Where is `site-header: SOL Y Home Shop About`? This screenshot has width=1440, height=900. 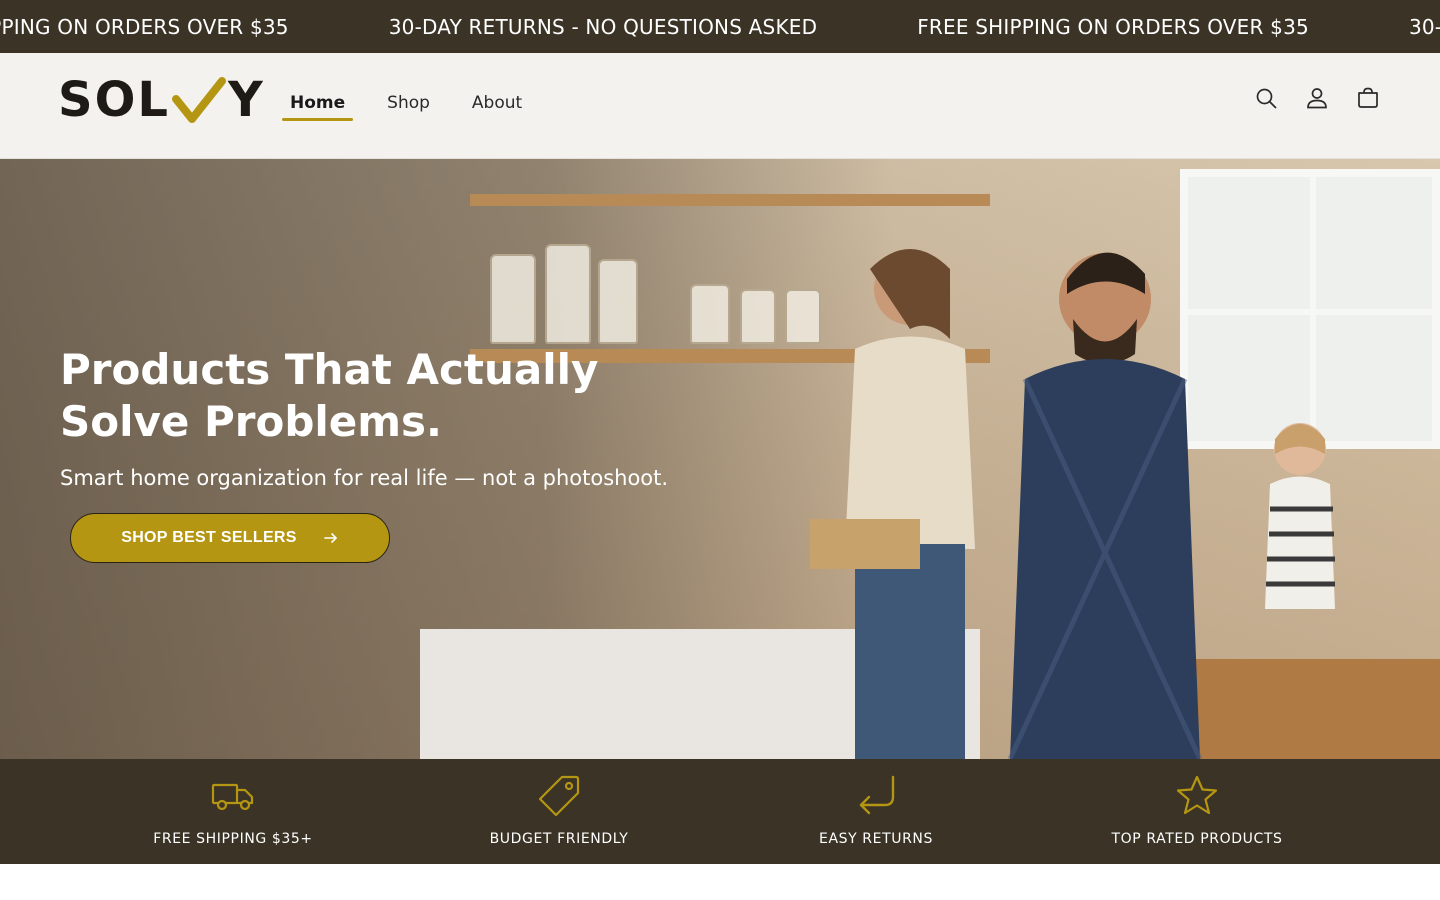 site-header: SOL Y Home Shop About is located at coordinates (720, 106).